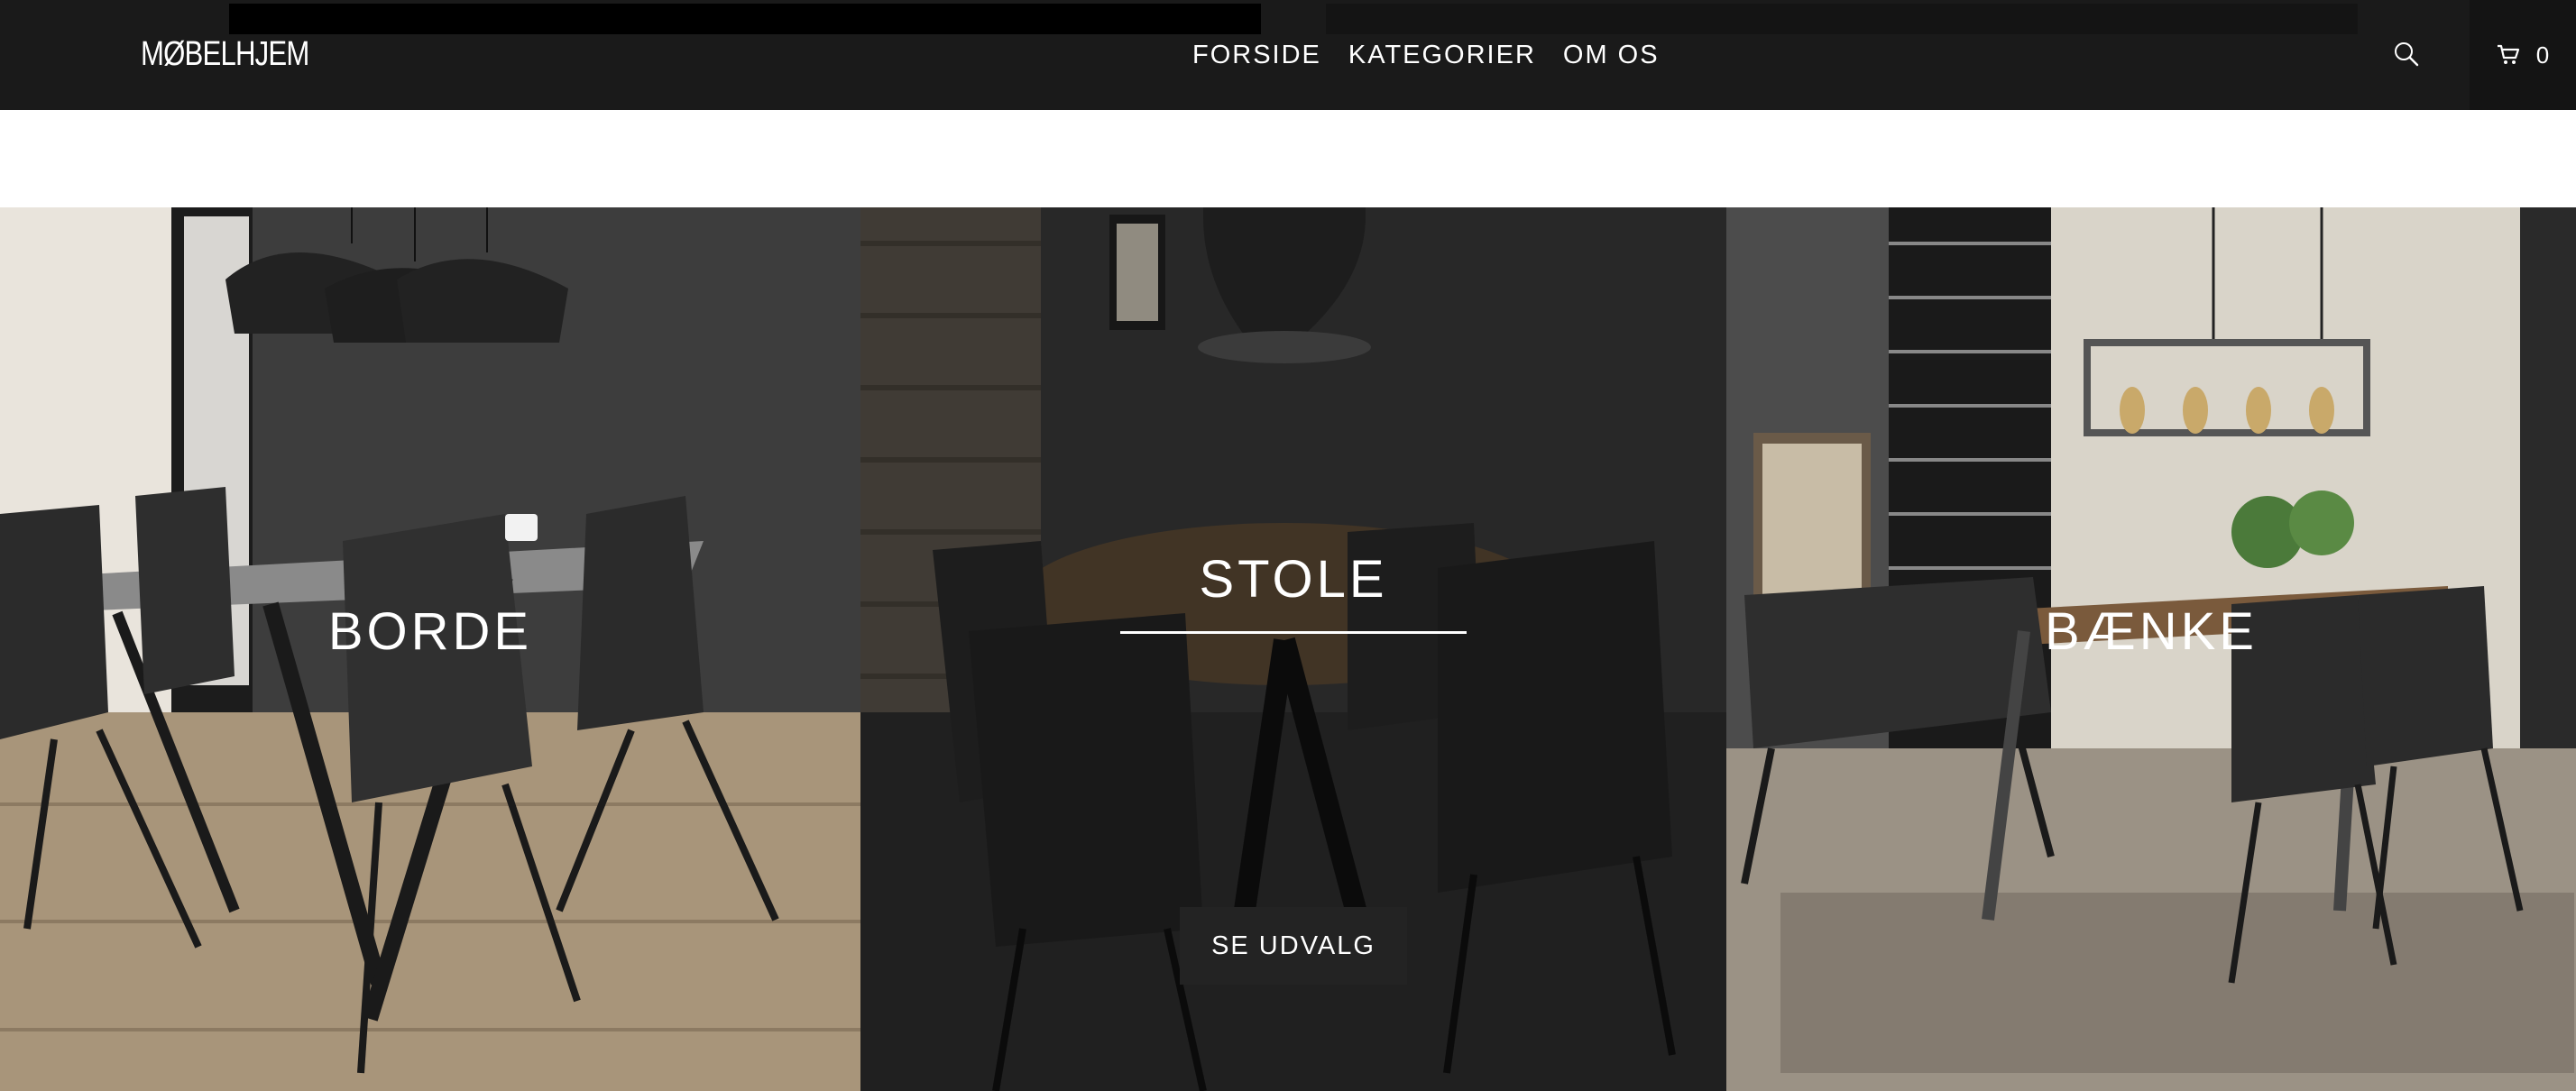 The image size is (2576, 1091). I want to click on search-icon, so click(2407, 54).